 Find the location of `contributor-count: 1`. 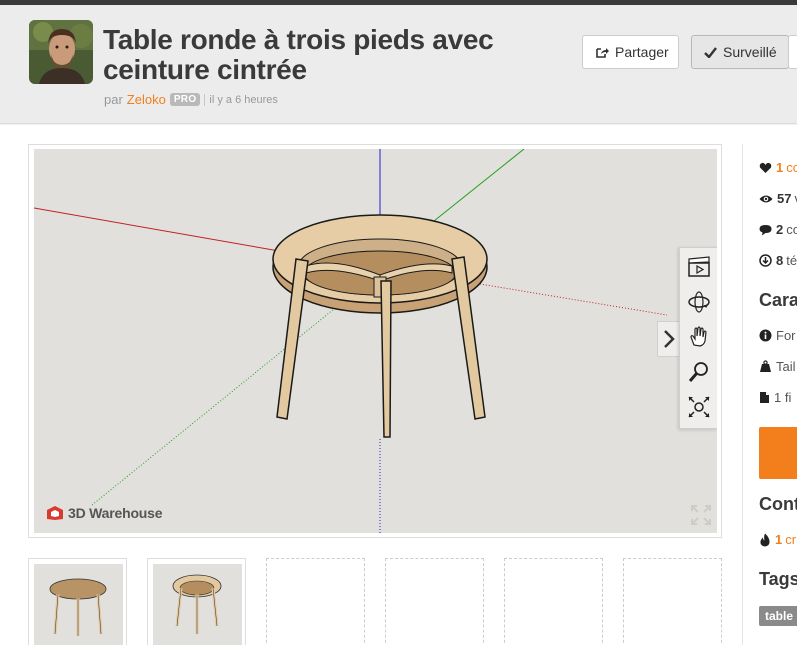

contributor-count: 1 is located at coordinates (779, 539).